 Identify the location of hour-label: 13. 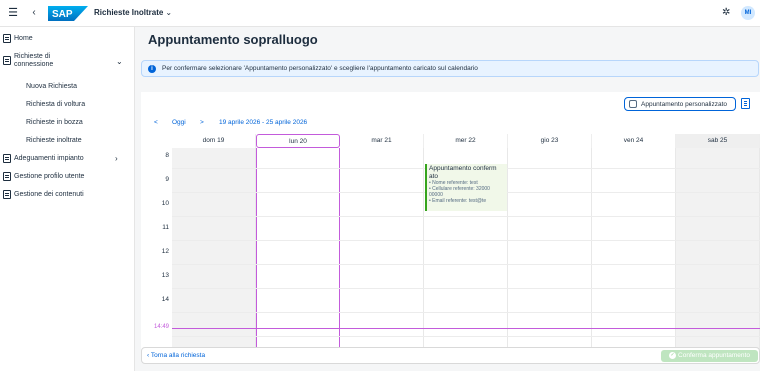
(165, 275).